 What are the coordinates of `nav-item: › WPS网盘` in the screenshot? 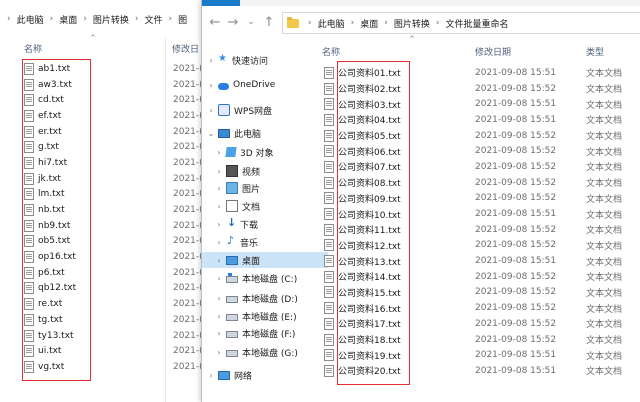 It's located at (261, 110).